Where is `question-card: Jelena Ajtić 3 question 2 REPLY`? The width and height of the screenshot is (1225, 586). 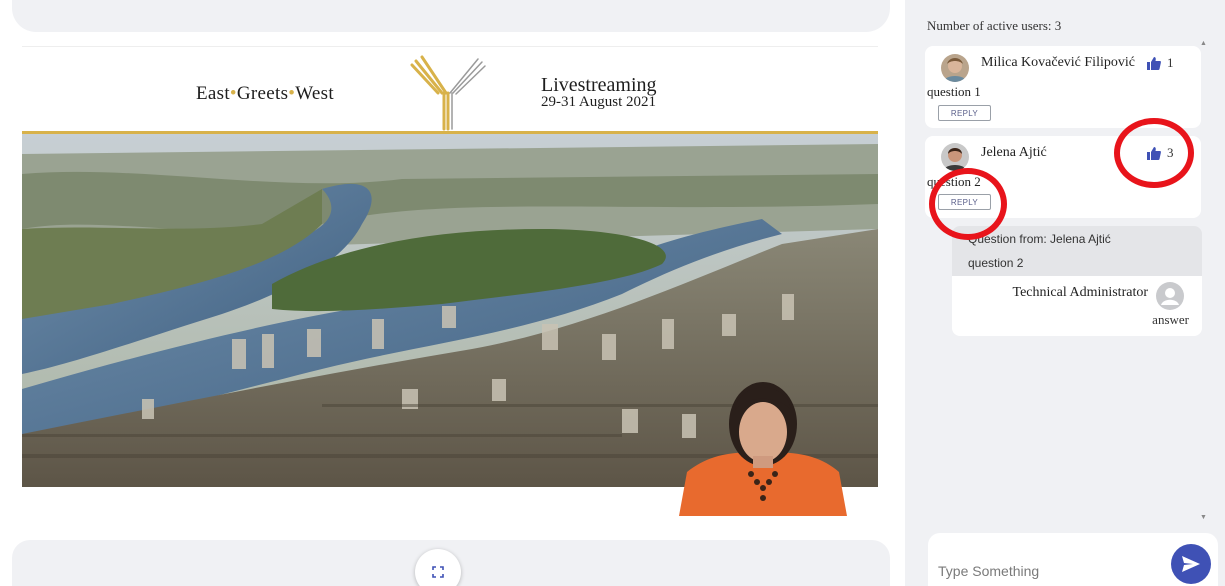 question-card: Jelena Ajtić 3 question 2 REPLY is located at coordinates (1063, 177).